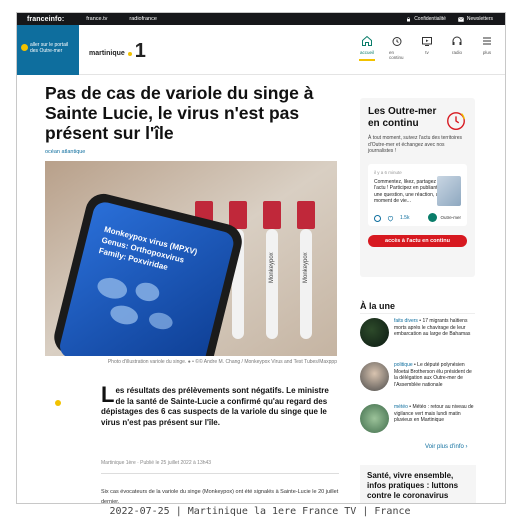 This screenshot has height=520, width=520. What do you see at coordinates (427, 52) in the screenshot?
I see `nav-label: tv` at bounding box center [427, 52].